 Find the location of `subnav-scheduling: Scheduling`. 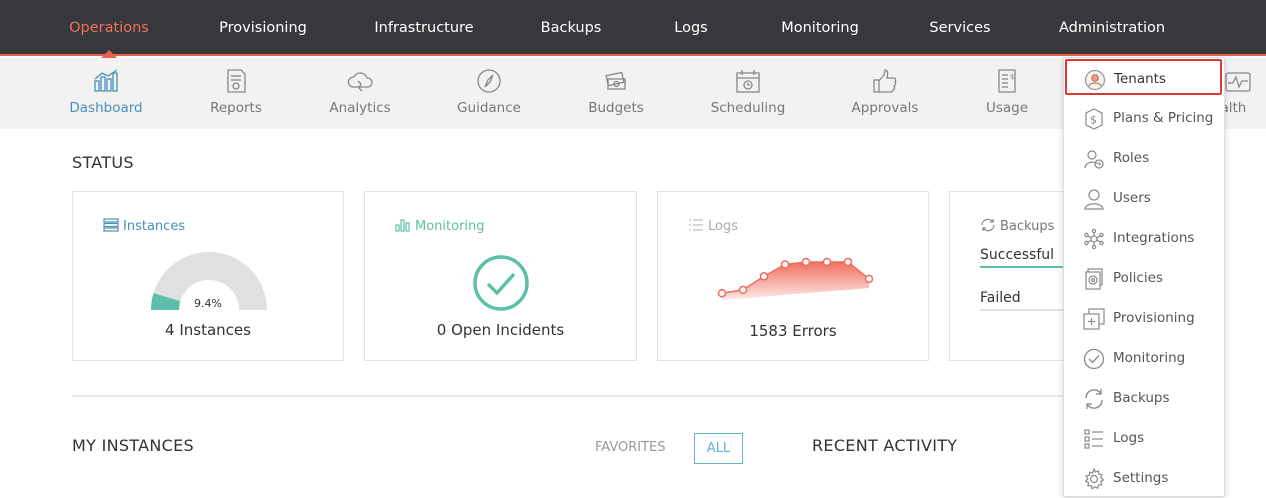

subnav-scheduling: Scheduling is located at coordinates (748, 93).